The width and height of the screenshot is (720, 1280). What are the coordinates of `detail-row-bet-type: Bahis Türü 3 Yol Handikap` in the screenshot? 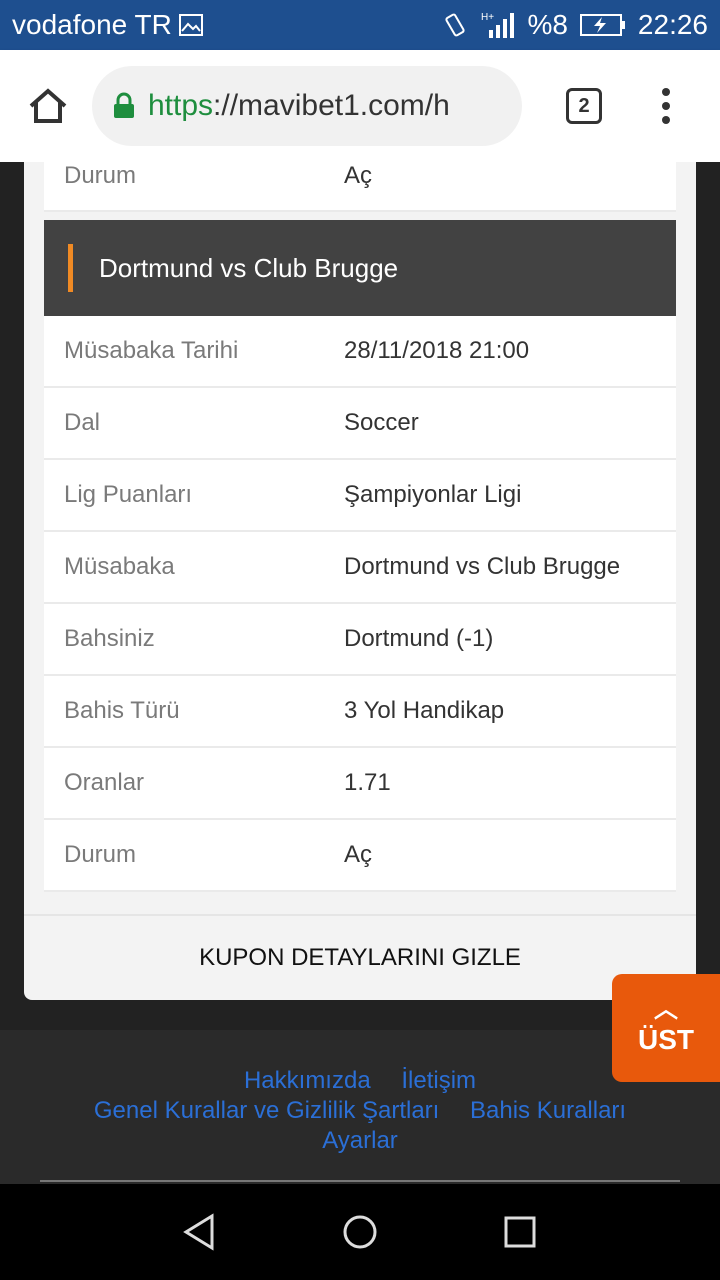 It's located at (360, 712).